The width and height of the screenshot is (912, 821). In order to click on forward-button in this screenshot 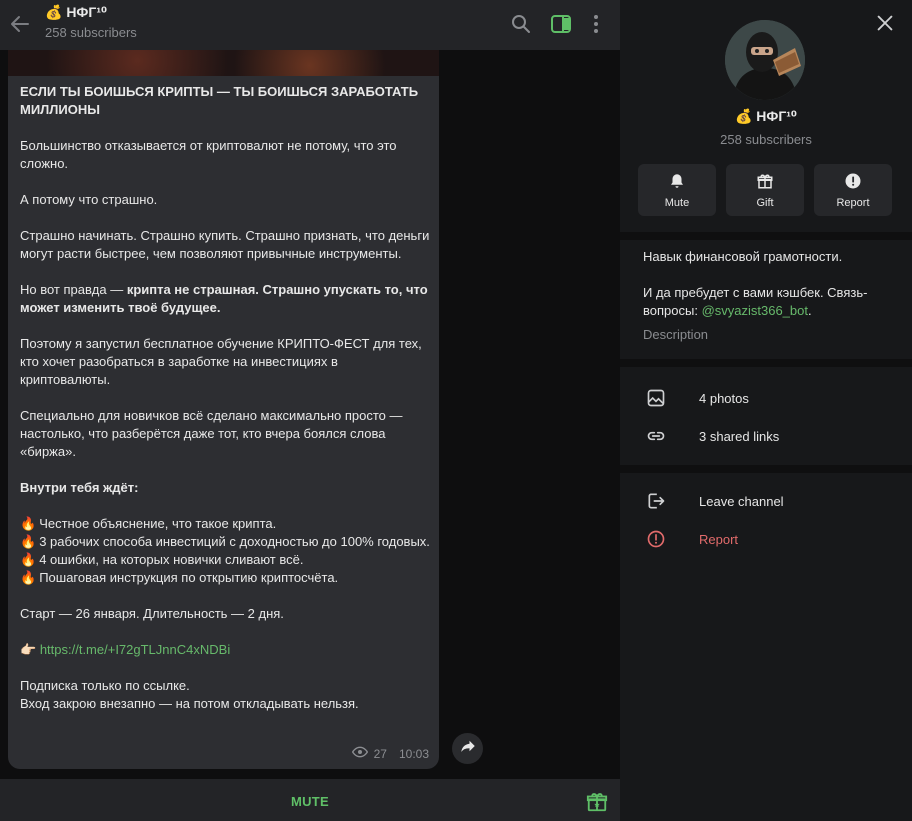, I will do `click(467, 748)`.